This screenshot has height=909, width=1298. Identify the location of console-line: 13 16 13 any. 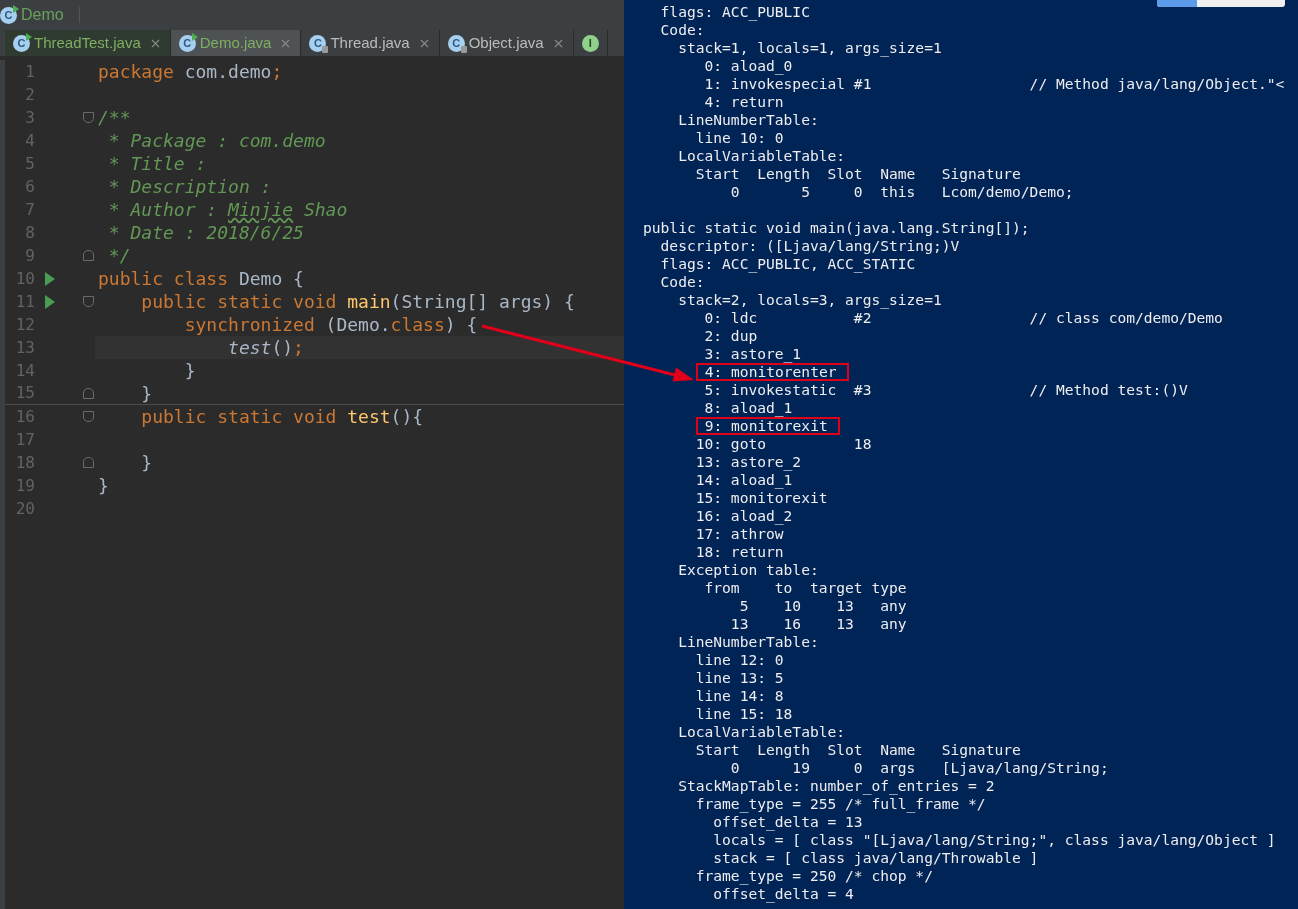
(818, 623).